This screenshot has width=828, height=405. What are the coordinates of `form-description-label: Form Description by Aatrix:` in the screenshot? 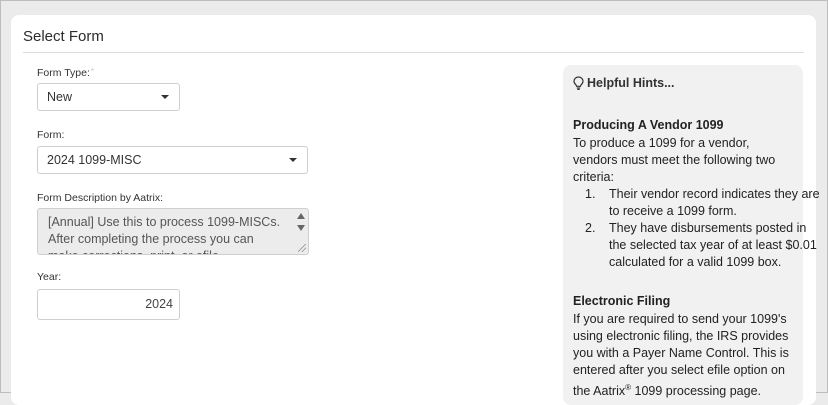 It's located at (100, 198).